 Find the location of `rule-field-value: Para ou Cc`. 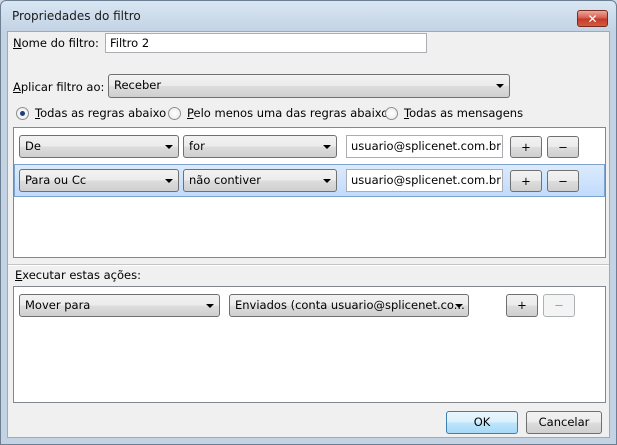

rule-field-value: Para ou Cc is located at coordinates (56, 180).